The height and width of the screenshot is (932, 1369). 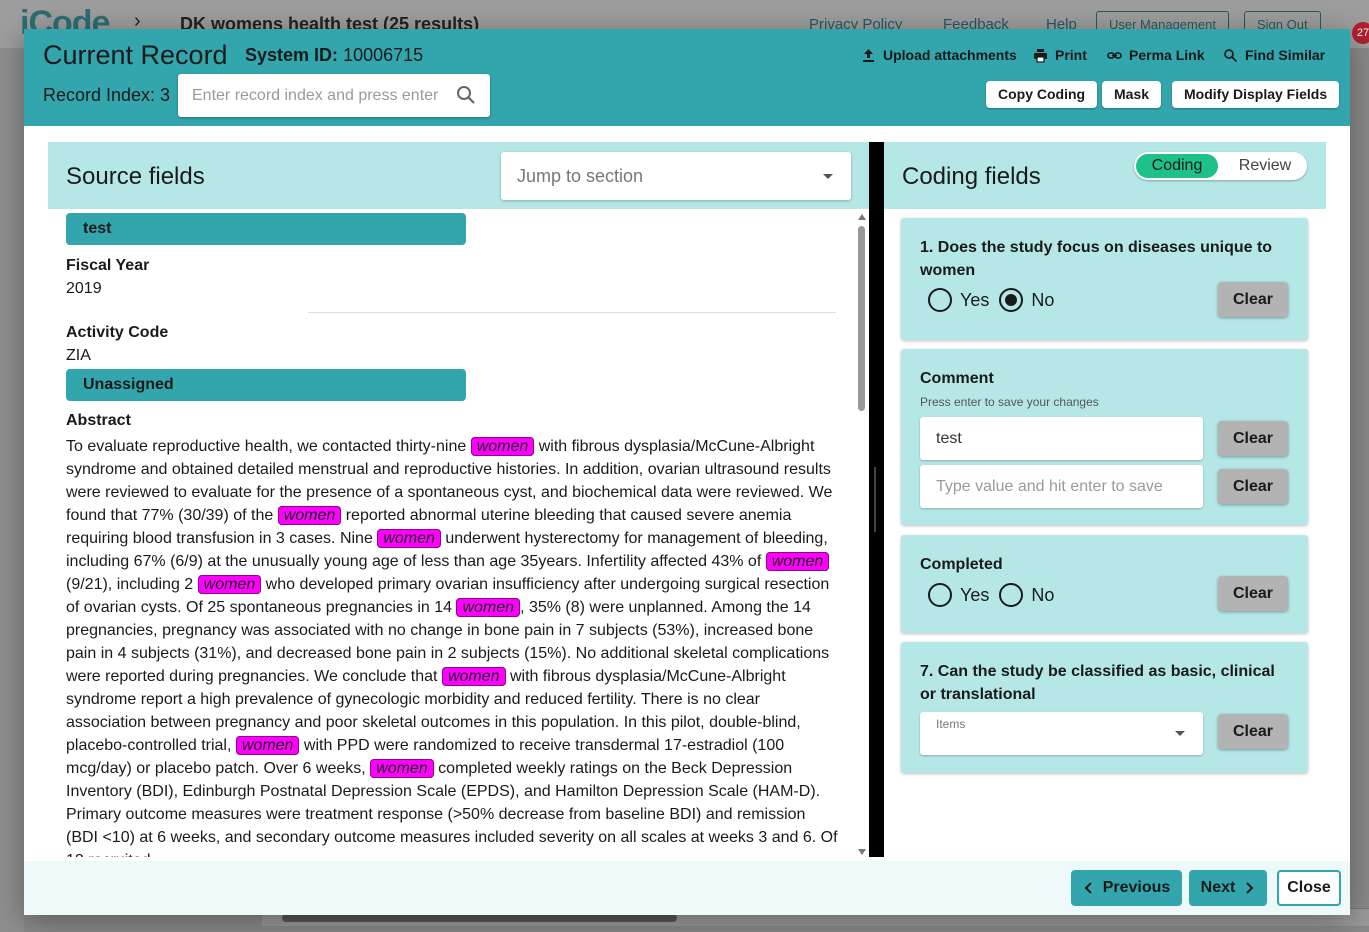 I want to click on print-icon, so click(x=1040, y=55).